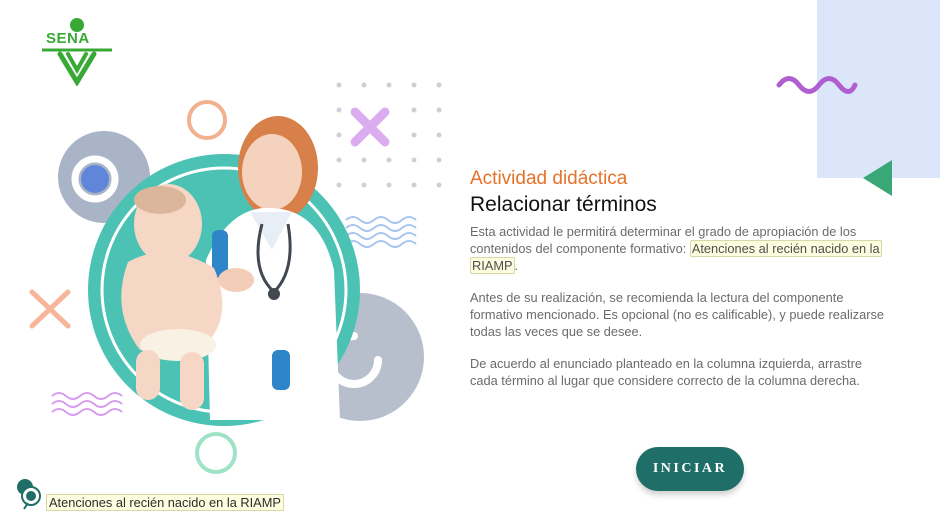  Describe the element at coordinates (381, 232) in the screenshot. I see `wave-stripes-blue` at that location.